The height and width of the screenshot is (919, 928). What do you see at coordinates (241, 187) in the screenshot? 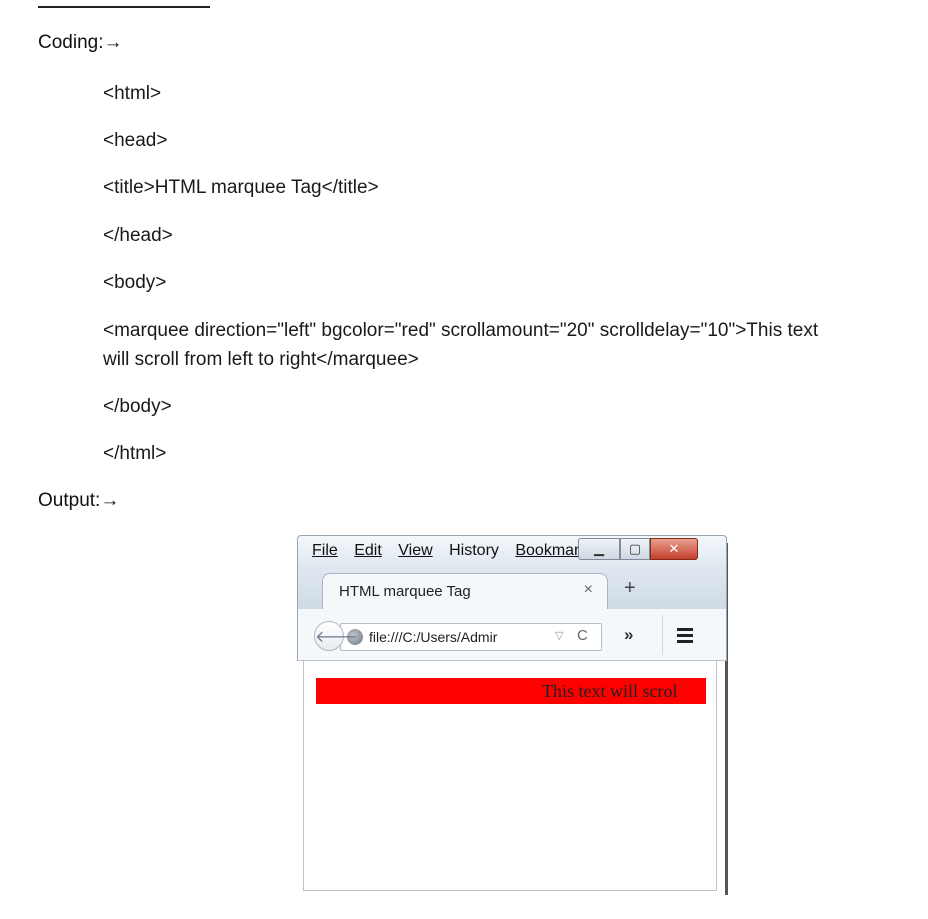
I see `code-line-3: <title>HTML marquee Tag</title>` at bounding box center [241, 187].